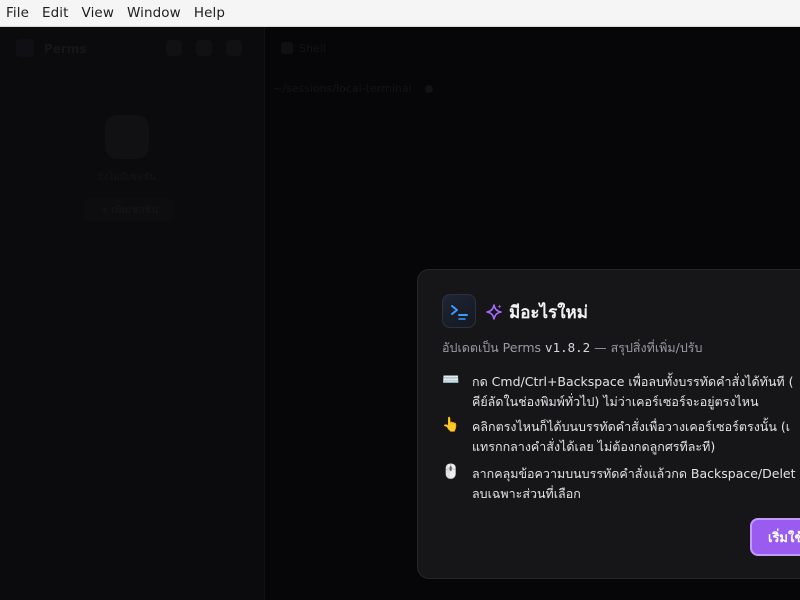  Describe the element at coordinates (174, 48) in the screenshot. I see `filter-icon` at that location.